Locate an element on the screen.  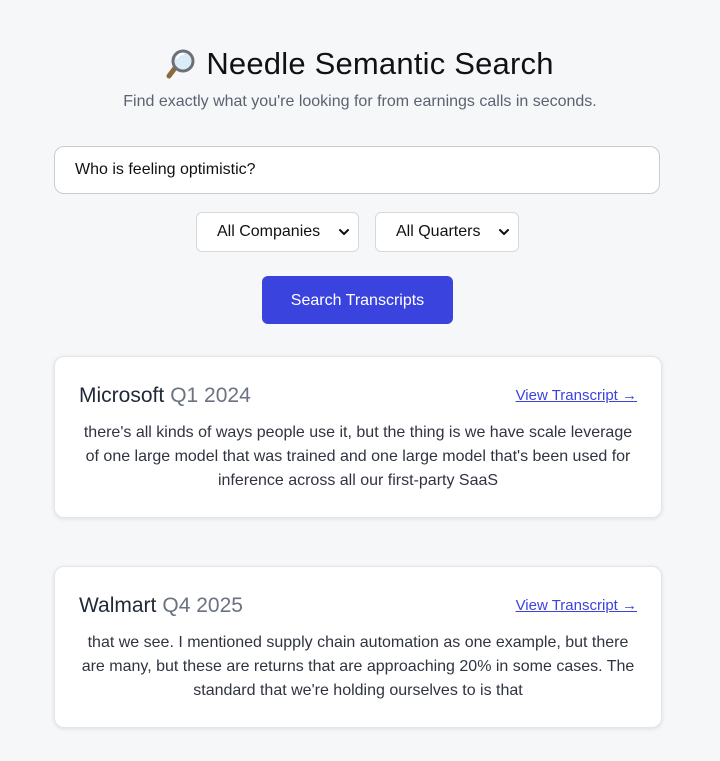
company-filter-select: All Companies is located at coordinates (277, 232).